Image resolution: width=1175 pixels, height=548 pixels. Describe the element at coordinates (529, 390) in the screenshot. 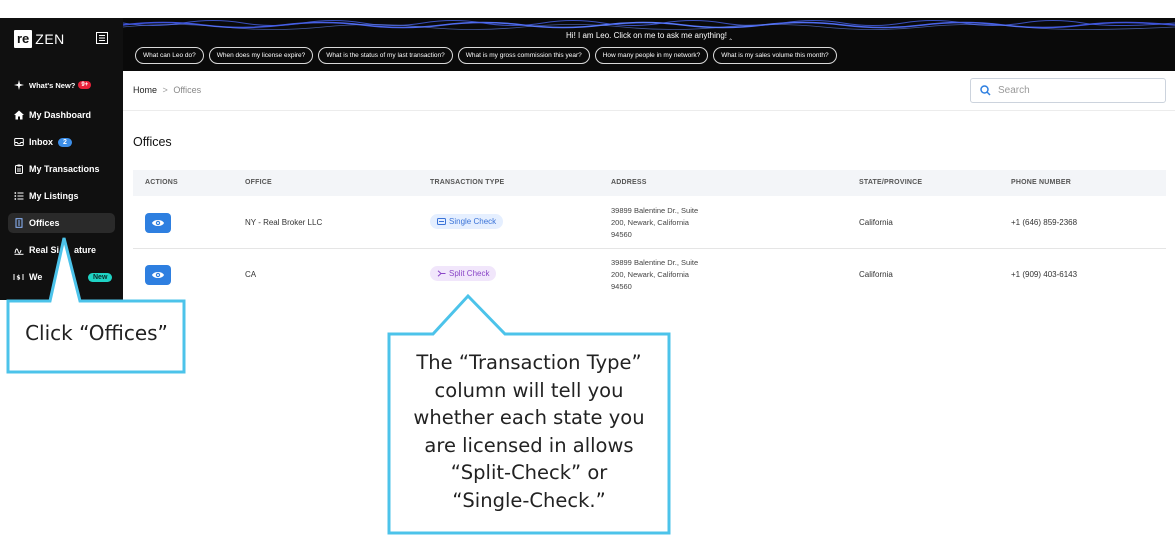

I see `callout-line: column will tell you` at that location.